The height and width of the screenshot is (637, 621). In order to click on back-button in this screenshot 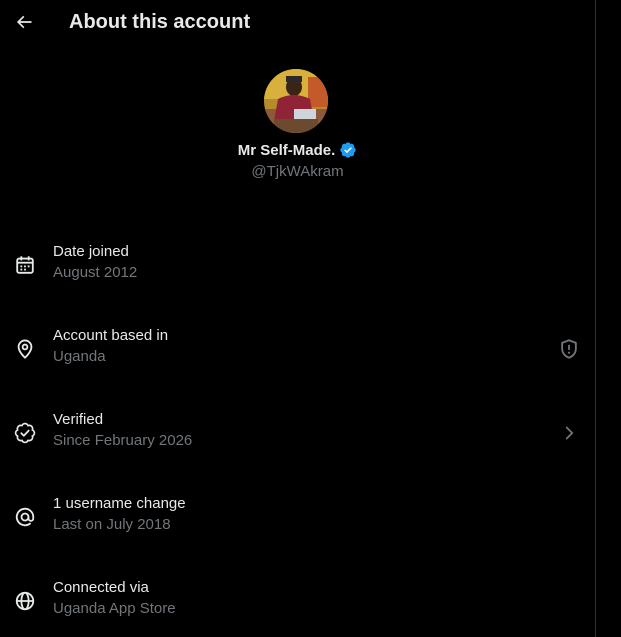, I will do `click(24, 22)`.